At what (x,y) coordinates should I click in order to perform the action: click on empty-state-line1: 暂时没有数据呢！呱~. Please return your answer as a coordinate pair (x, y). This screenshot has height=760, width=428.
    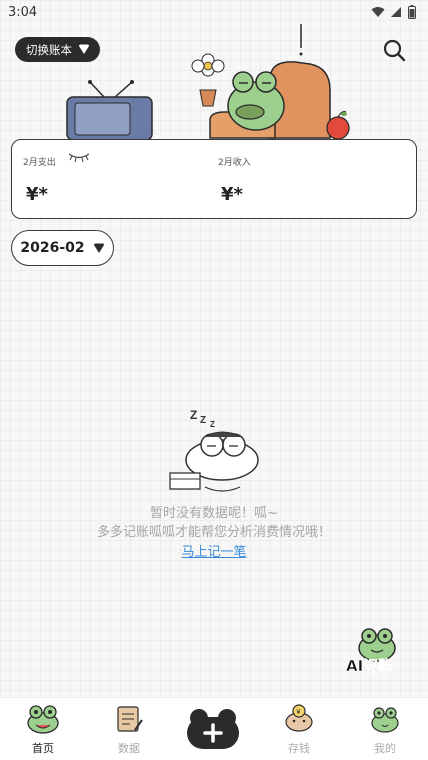
    Looking at the image, I should click on (214, 513).